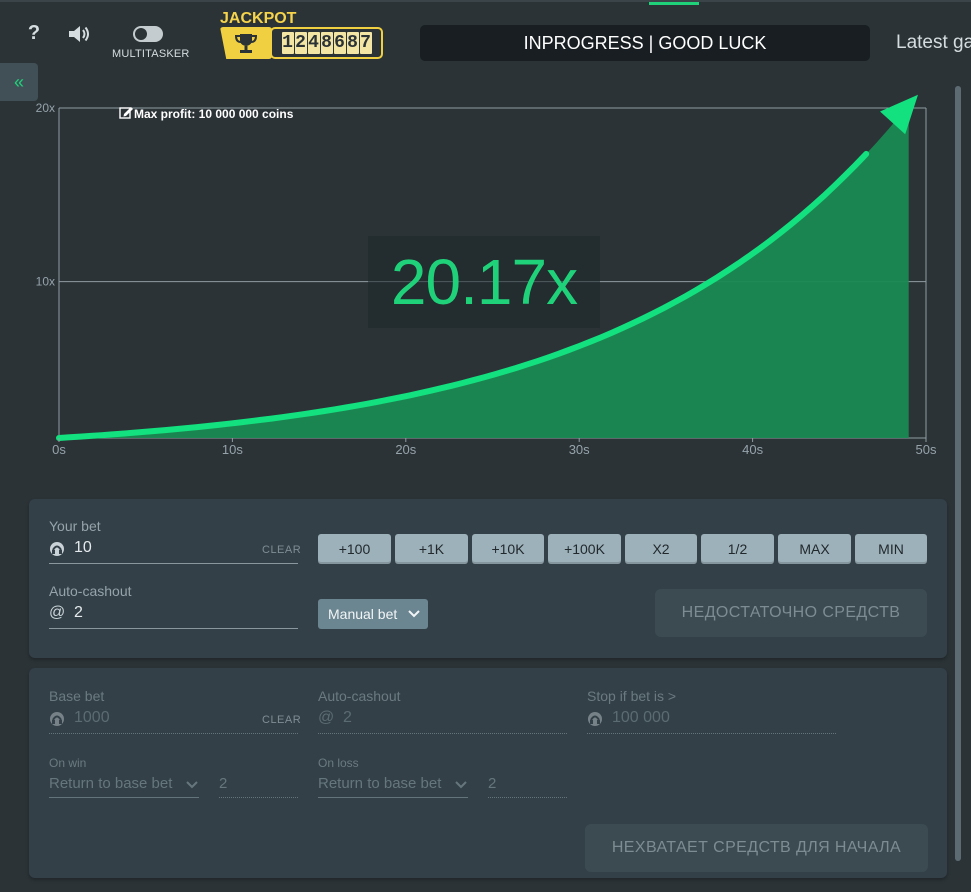  Describe the element at coordinates (339, 43) in the screenshot. I see `jackpot-digit: 6` at that location.